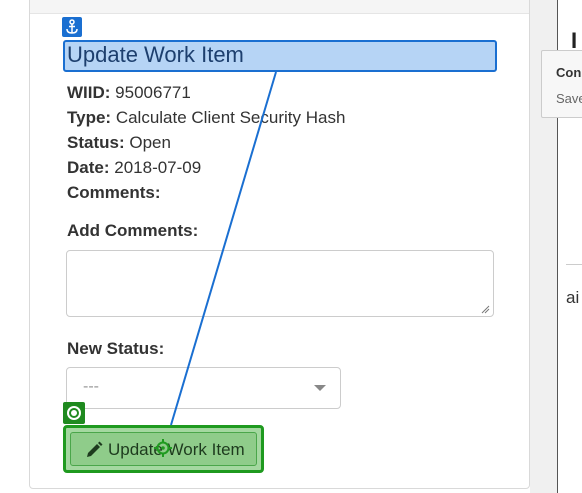 This screenshot has width=582, height=493. What do you see at coordinates (96, 142) in the screenshot?
I see `status-label: Status:` at bounding box center [96, 142].